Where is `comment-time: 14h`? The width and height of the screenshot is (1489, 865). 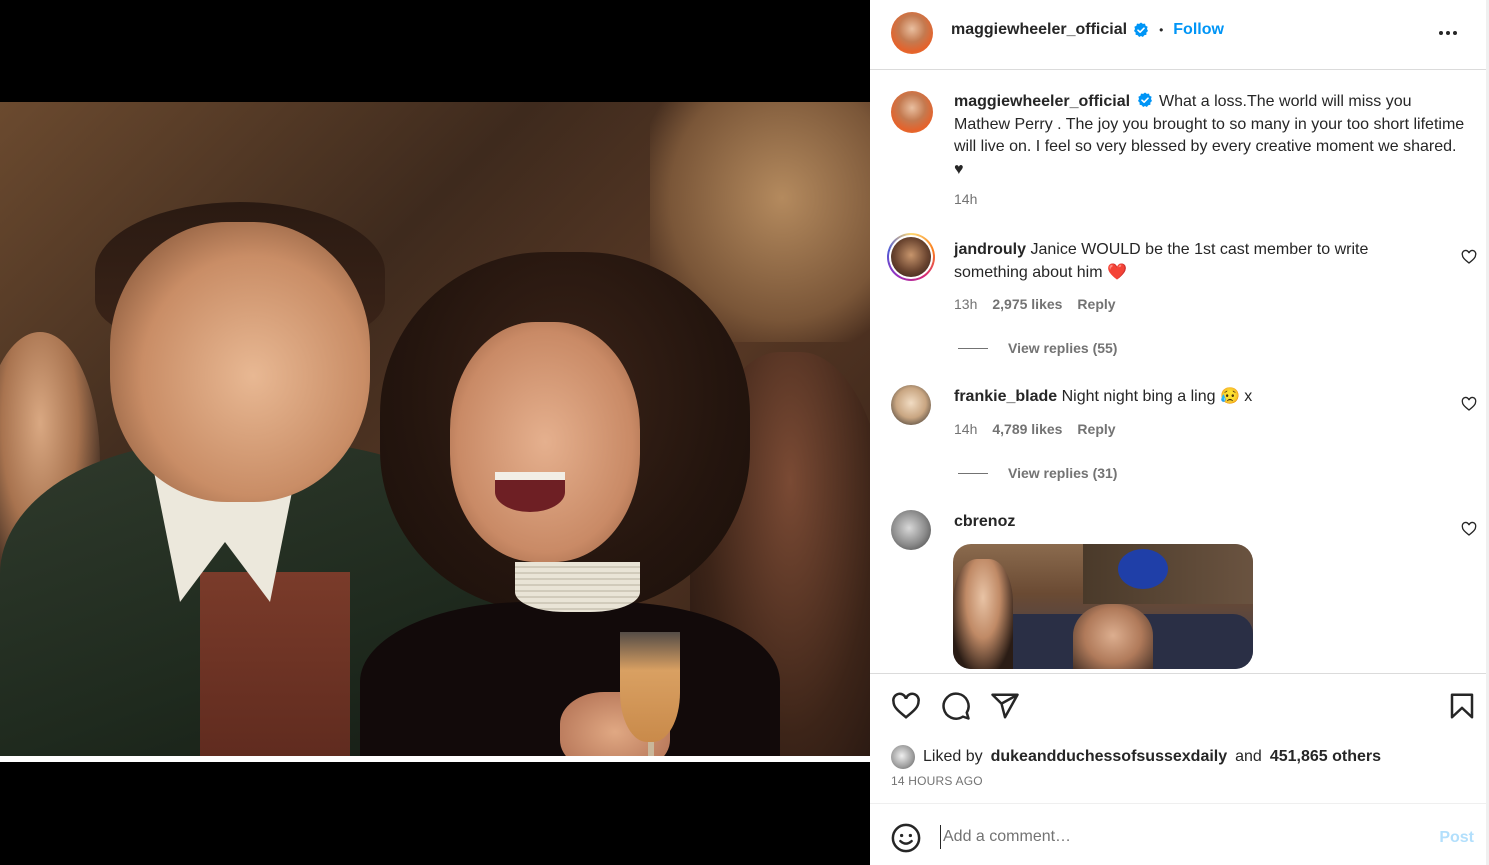 comment-time: 14h is located at coordinates (965, 429).